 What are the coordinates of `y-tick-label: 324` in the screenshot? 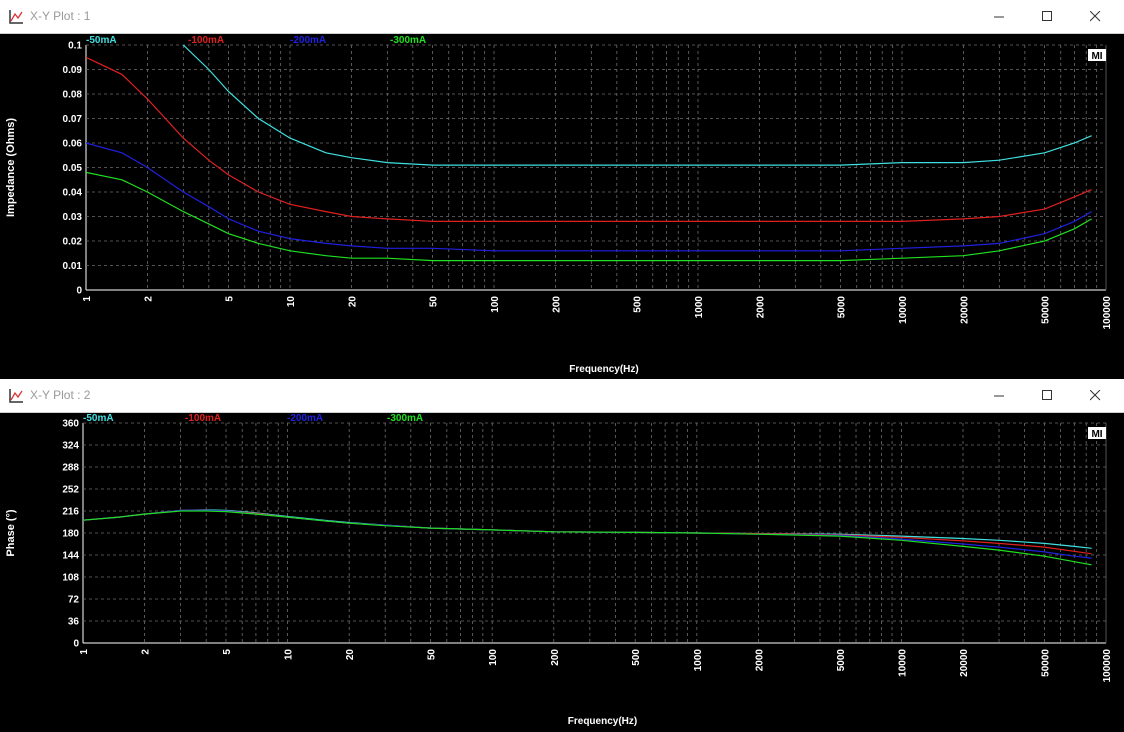 It's located at (70, 446).